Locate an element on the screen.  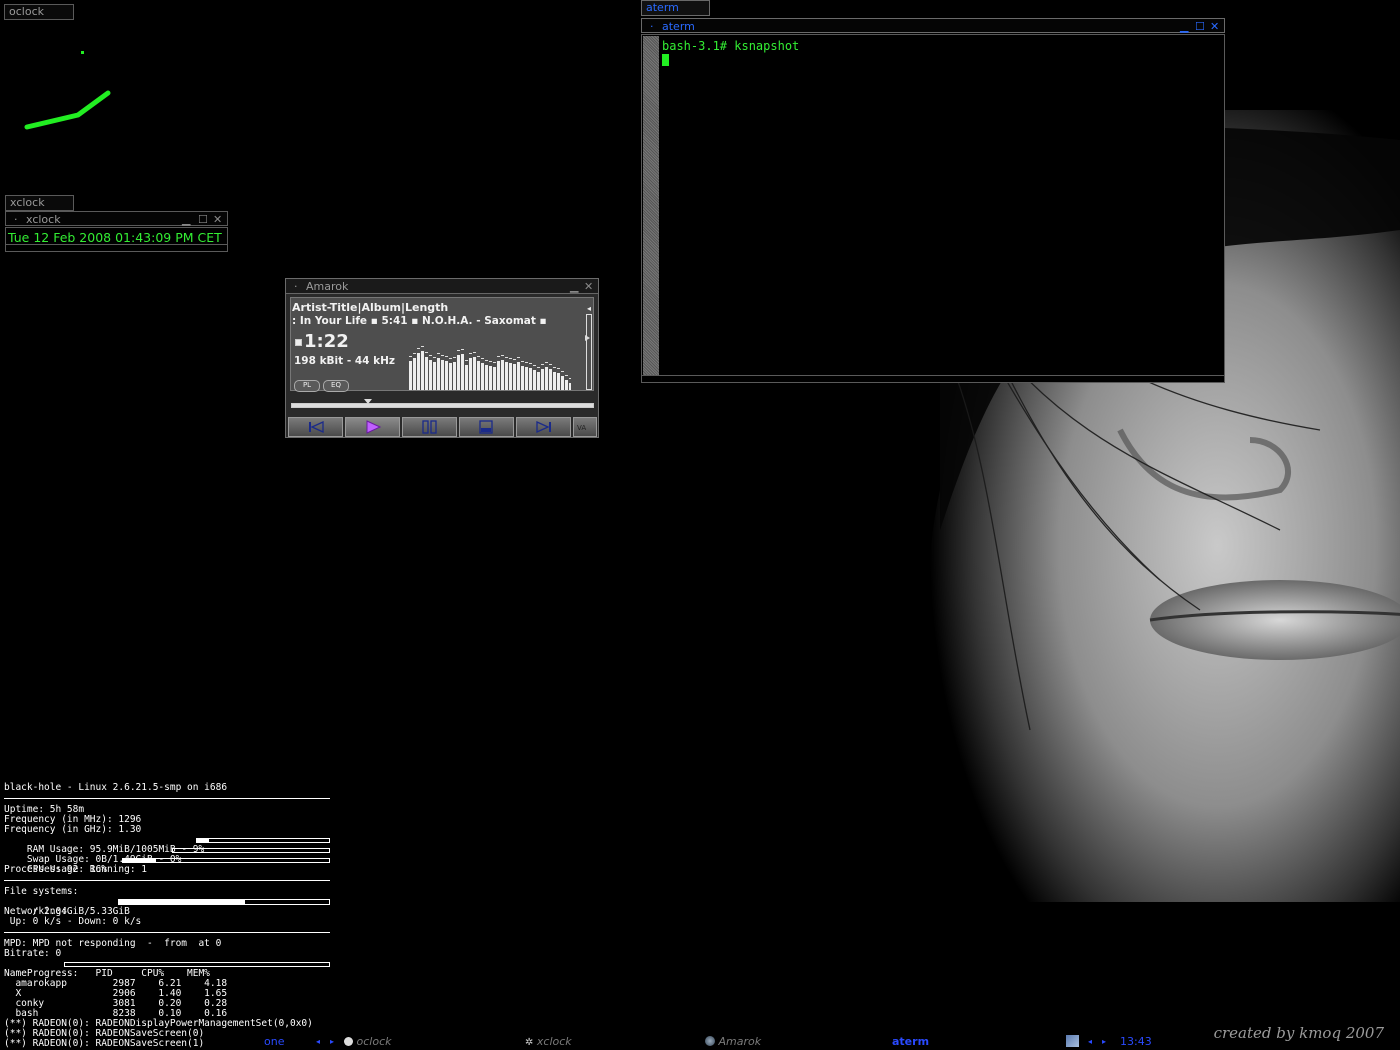
taskbar-item-xclock: ✲ xclock is located at coordinates (548, 1041).